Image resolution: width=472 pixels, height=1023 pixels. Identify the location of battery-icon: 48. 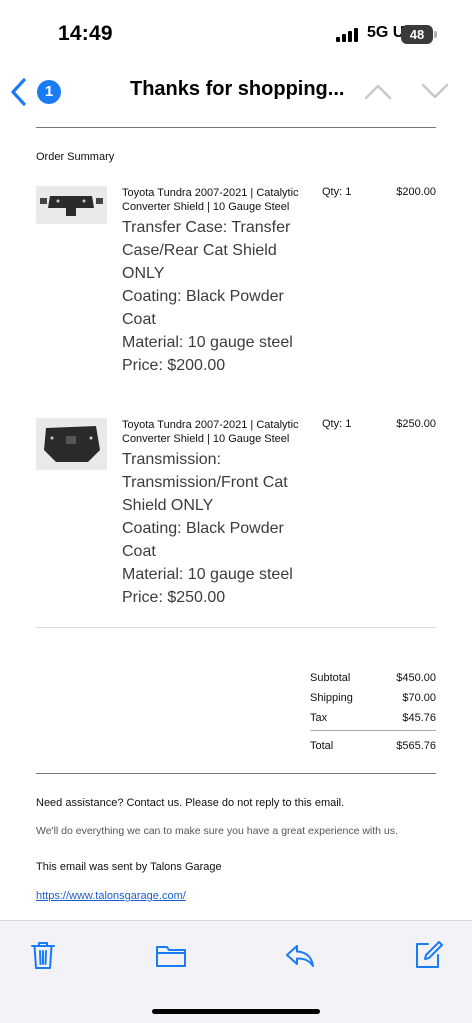
(419, 34).